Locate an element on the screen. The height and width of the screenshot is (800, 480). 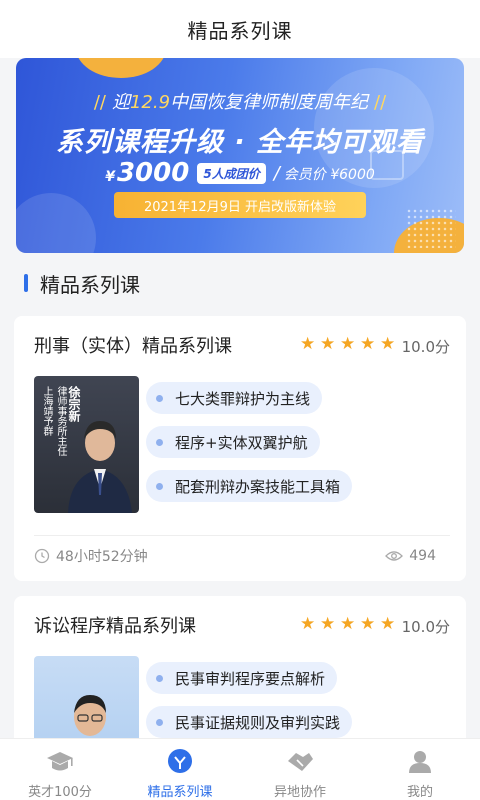
bottom-tab-bar: 英才100分 精品系列课 异地协作 我的 is located at coordinates (240, 769).